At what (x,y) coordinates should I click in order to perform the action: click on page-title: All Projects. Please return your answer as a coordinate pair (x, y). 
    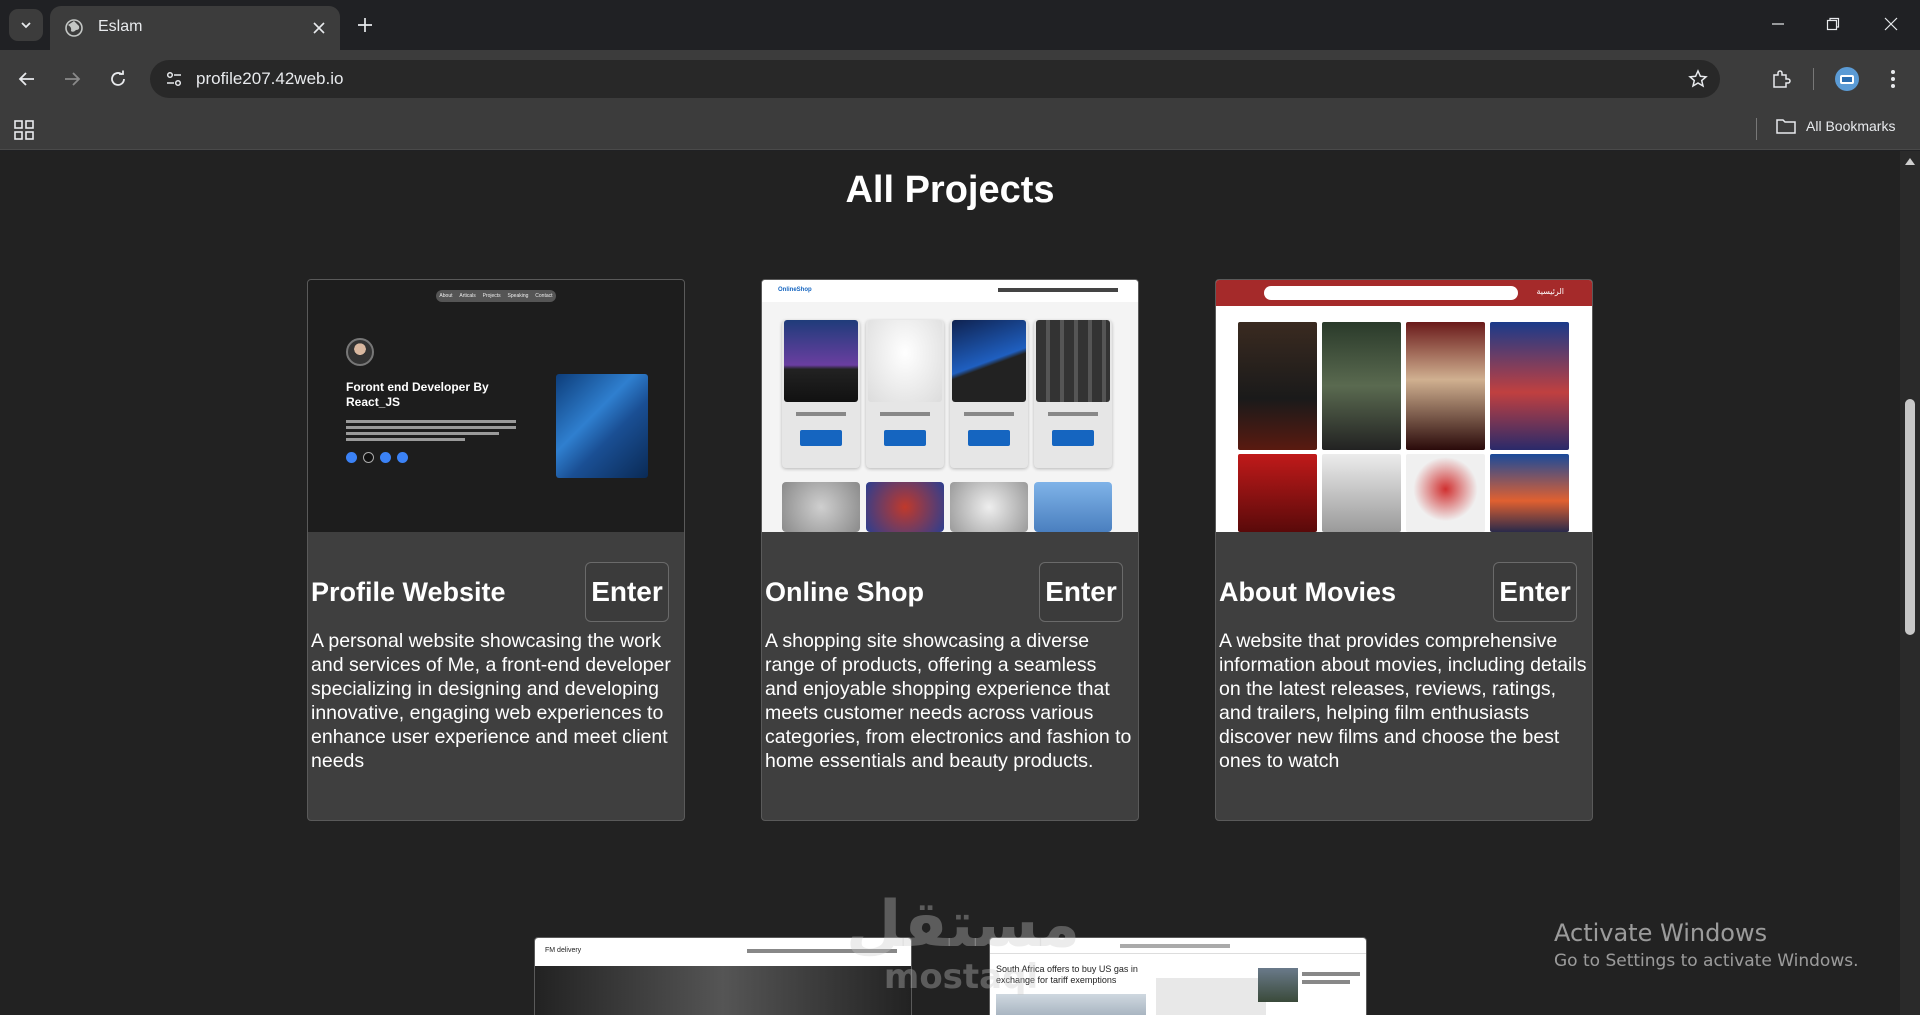
    Looking at the image, I should click on (950, 190).